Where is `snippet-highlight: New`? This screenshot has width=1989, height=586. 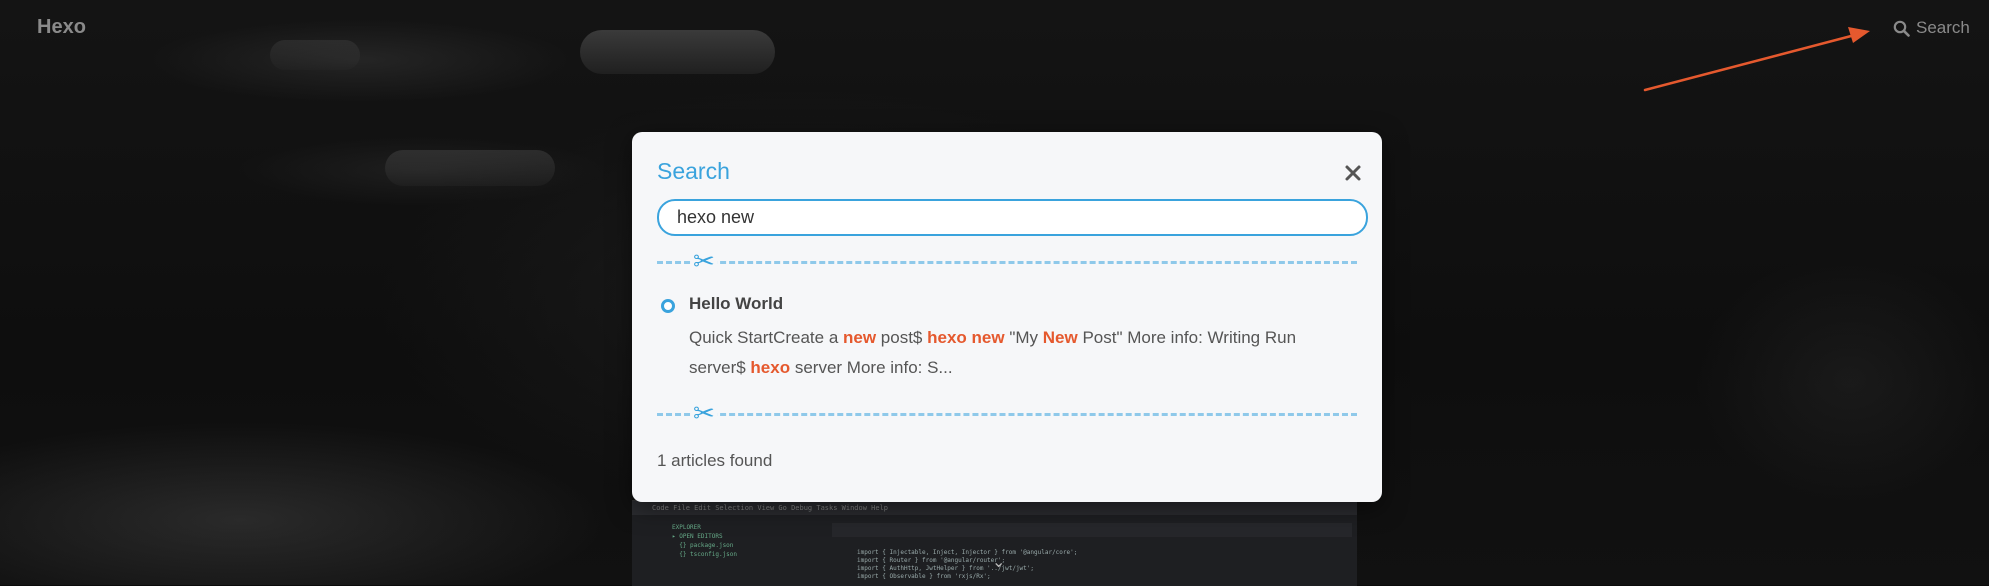 snippet-highlight: New is located at coordinates (1060, 337).